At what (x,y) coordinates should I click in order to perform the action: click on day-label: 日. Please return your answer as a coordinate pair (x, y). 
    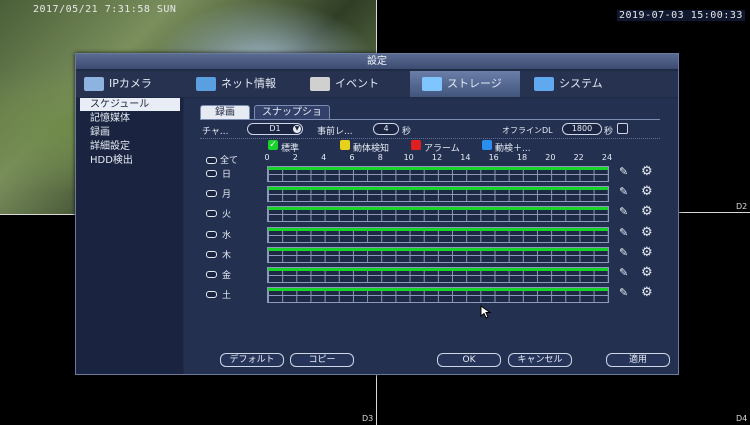
    Looking at the image, I should click on (227, 175).